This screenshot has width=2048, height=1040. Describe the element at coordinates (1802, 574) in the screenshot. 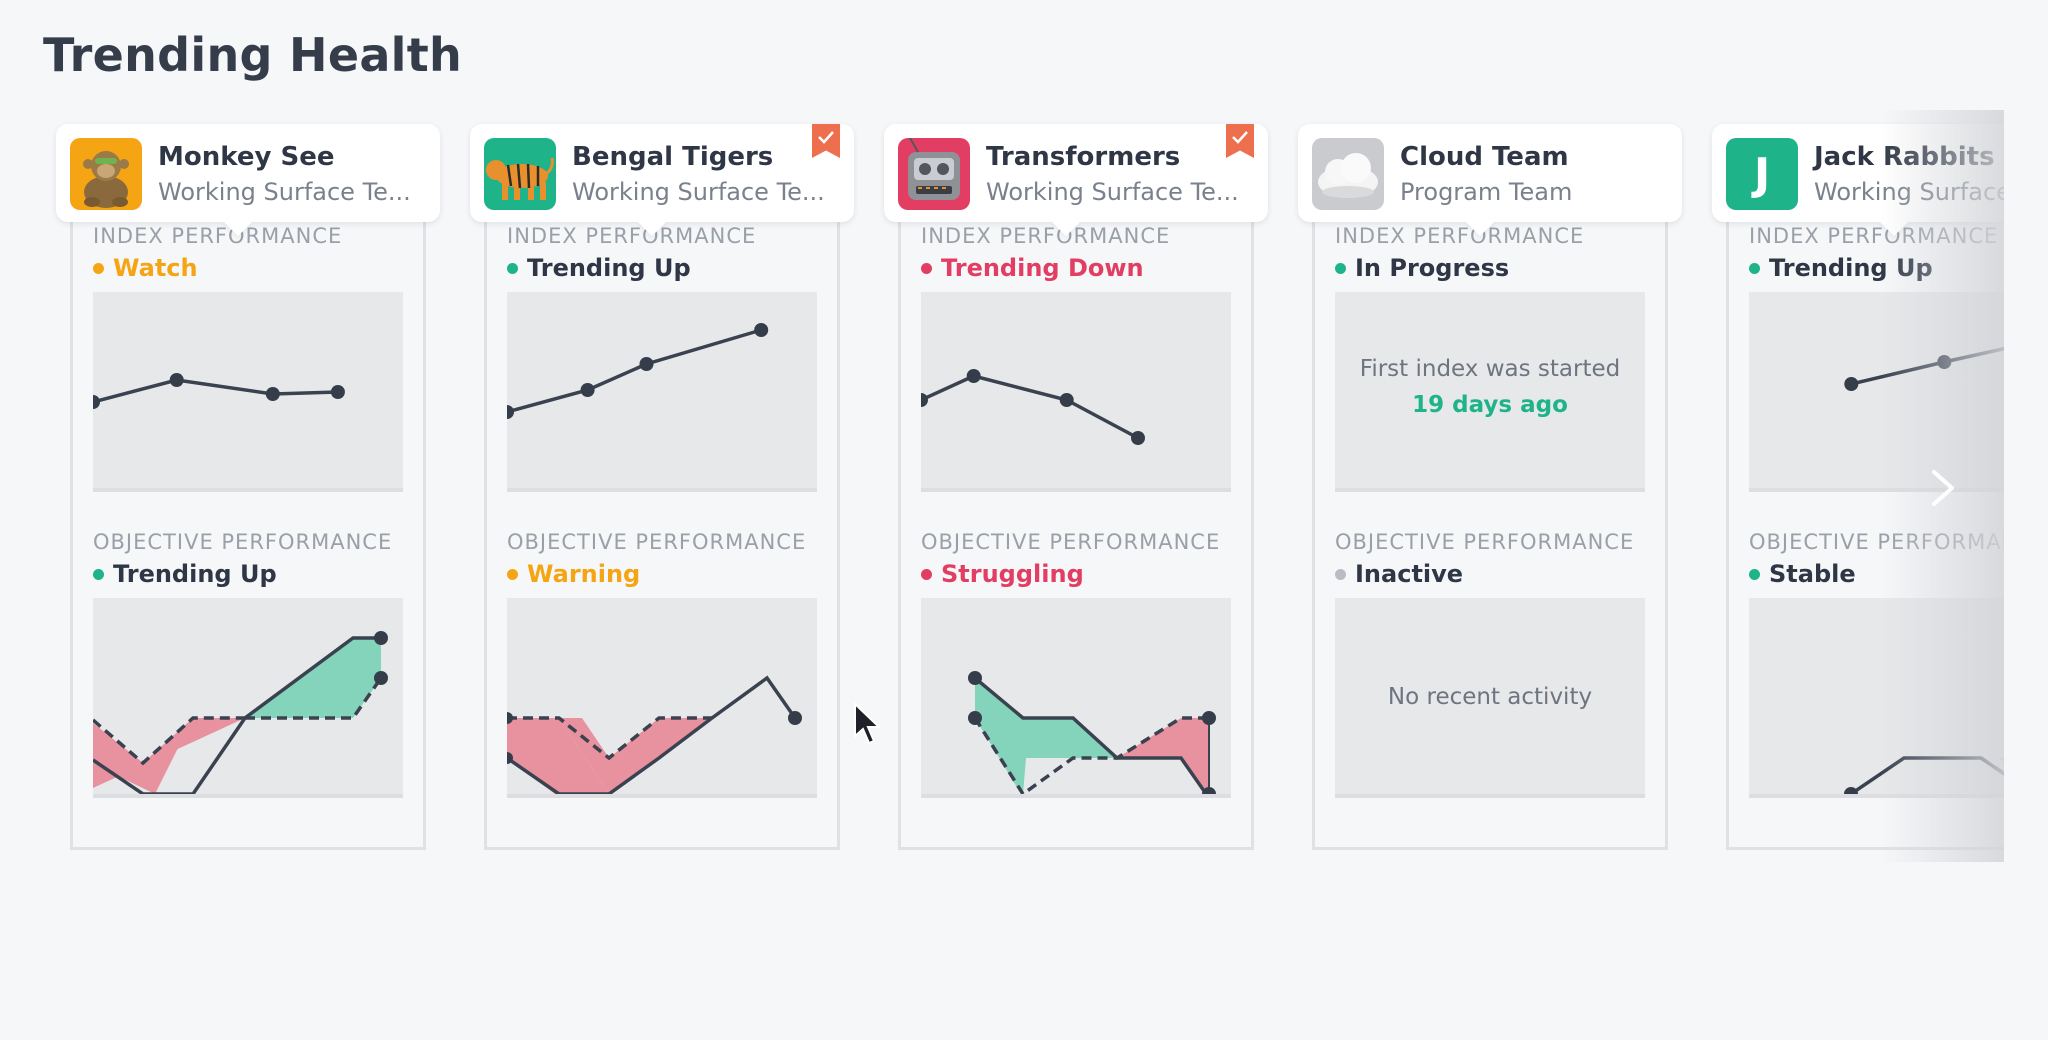

I see `objective-status: Stable` at that location.